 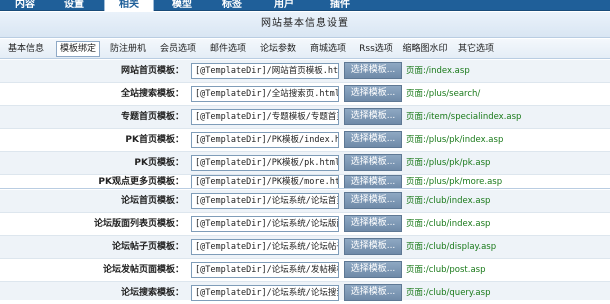 I want to click on subtab-template-binding: 模板绑定, so click(x=78, y=49).